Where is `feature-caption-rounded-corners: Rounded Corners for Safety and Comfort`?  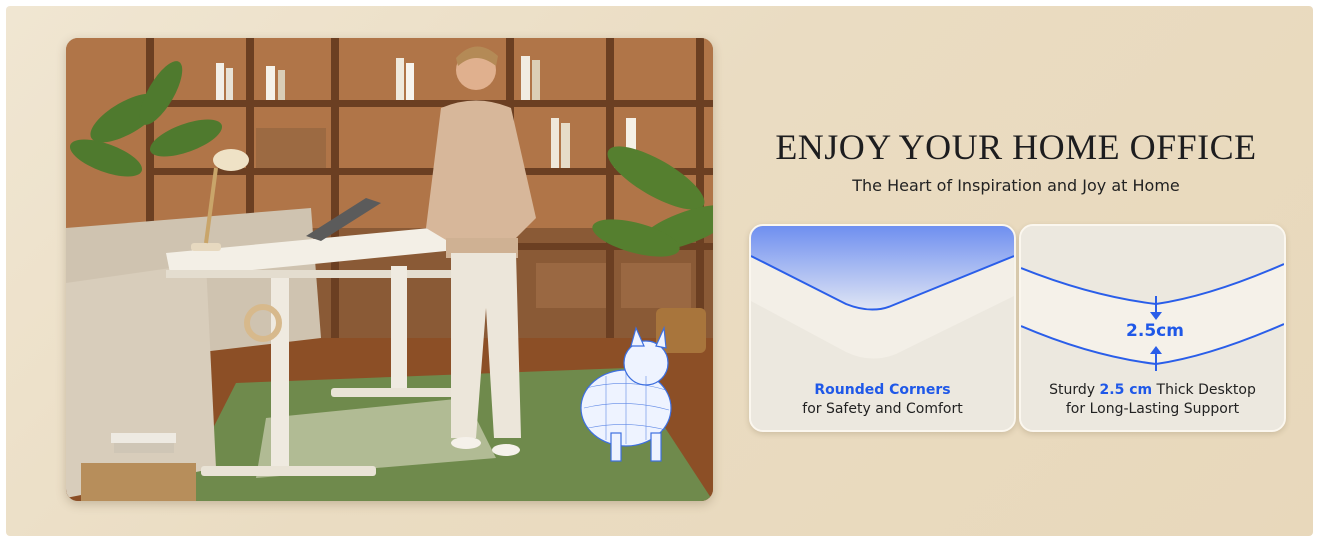
feature-caption-rounded-corners: Rounded Corners for Safety and Comfort is located at coordinates (882, 400).